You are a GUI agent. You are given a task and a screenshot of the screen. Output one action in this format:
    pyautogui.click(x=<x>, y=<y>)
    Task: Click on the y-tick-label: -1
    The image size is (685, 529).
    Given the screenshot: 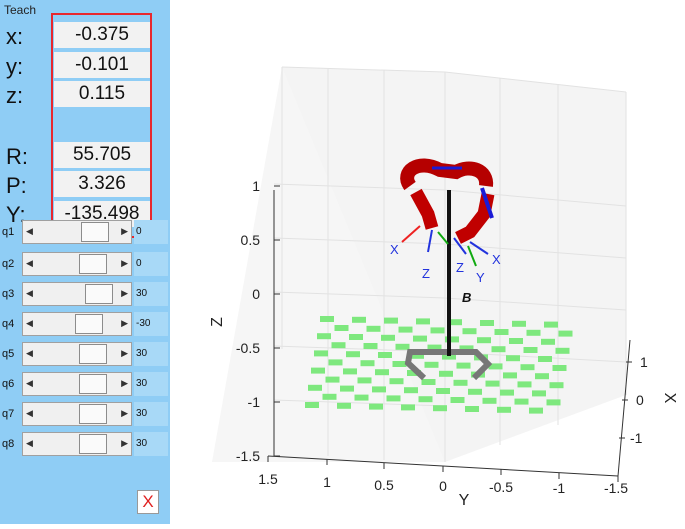 What is the action you would take?
    pyautogui.click(x=559, y=488)
    